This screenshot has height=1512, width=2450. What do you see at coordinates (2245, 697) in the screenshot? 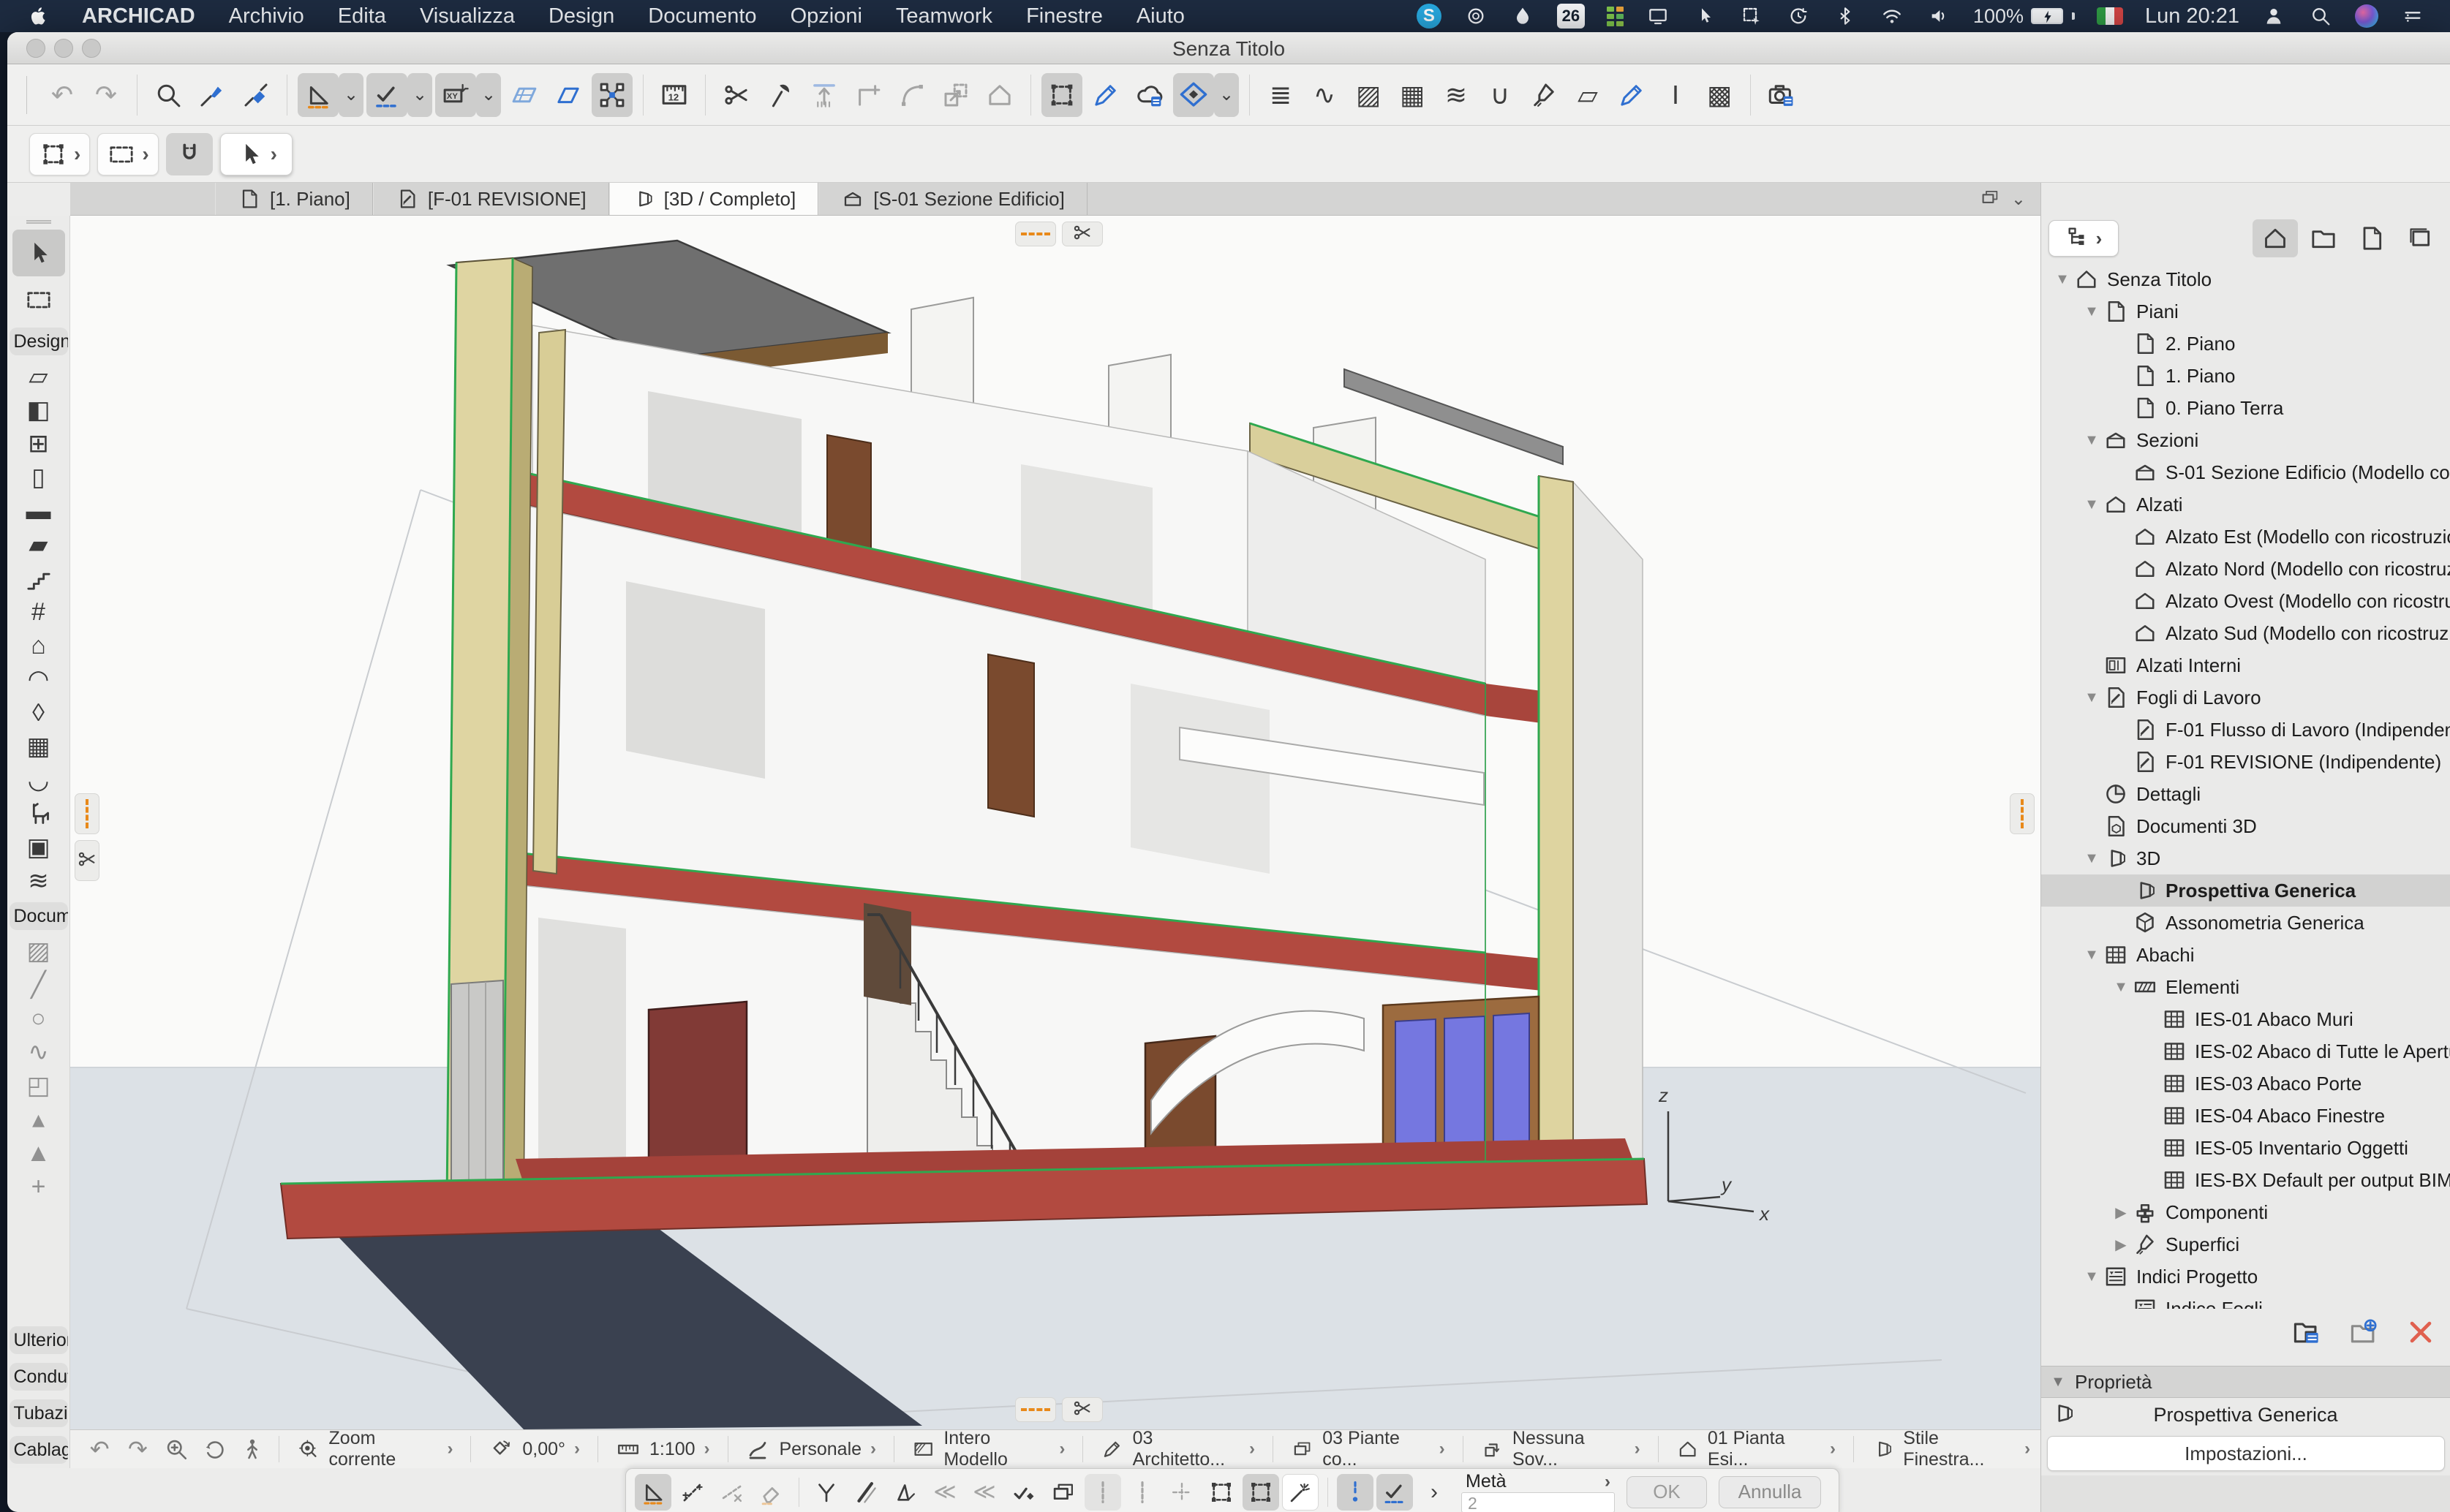
I see `tree-item-fogli-di-lavoro: ▼ Fogli di Lavoro` at bounding box center [2245, 697].